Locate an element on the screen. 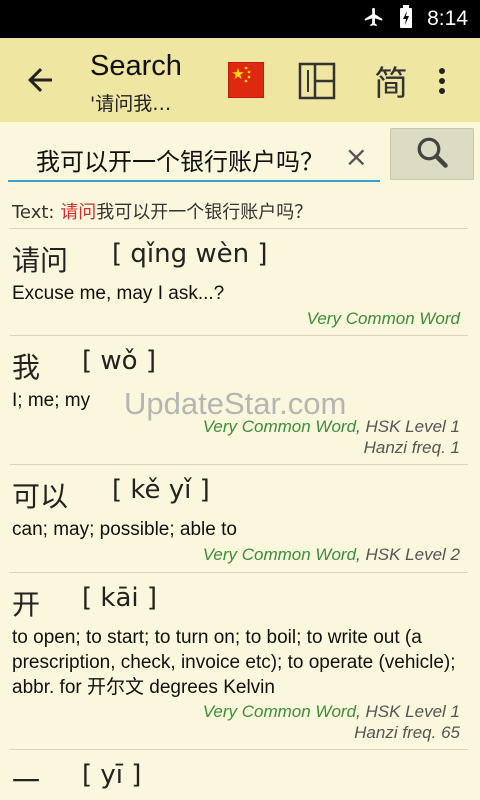 Image resolution: width=480 pixels, height=800 pixels. status-time: 8:14 is located at coordinates (447, 18).